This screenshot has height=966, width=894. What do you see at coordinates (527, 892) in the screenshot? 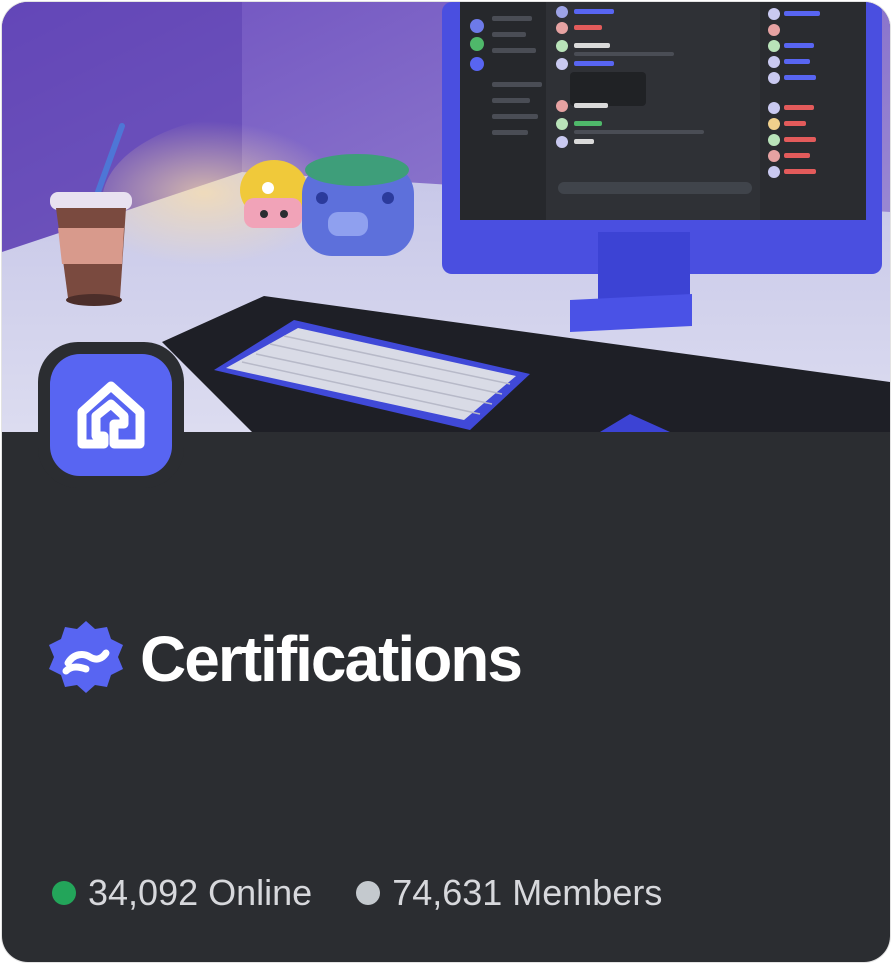
I see `member-count-text: 74,631 Members` at bounding box center [527, 892].